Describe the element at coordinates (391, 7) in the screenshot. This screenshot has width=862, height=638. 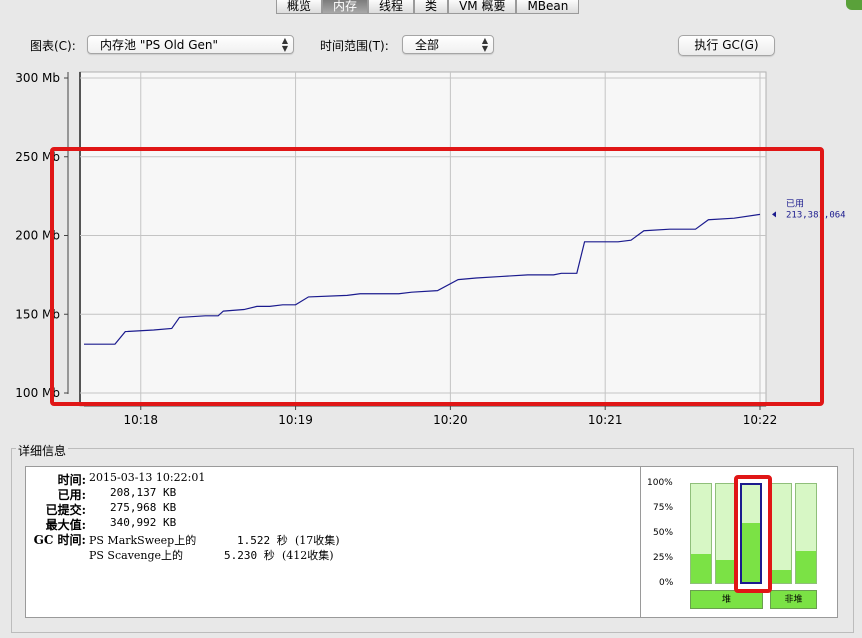
I see `tab-threads: 线程` at that location.